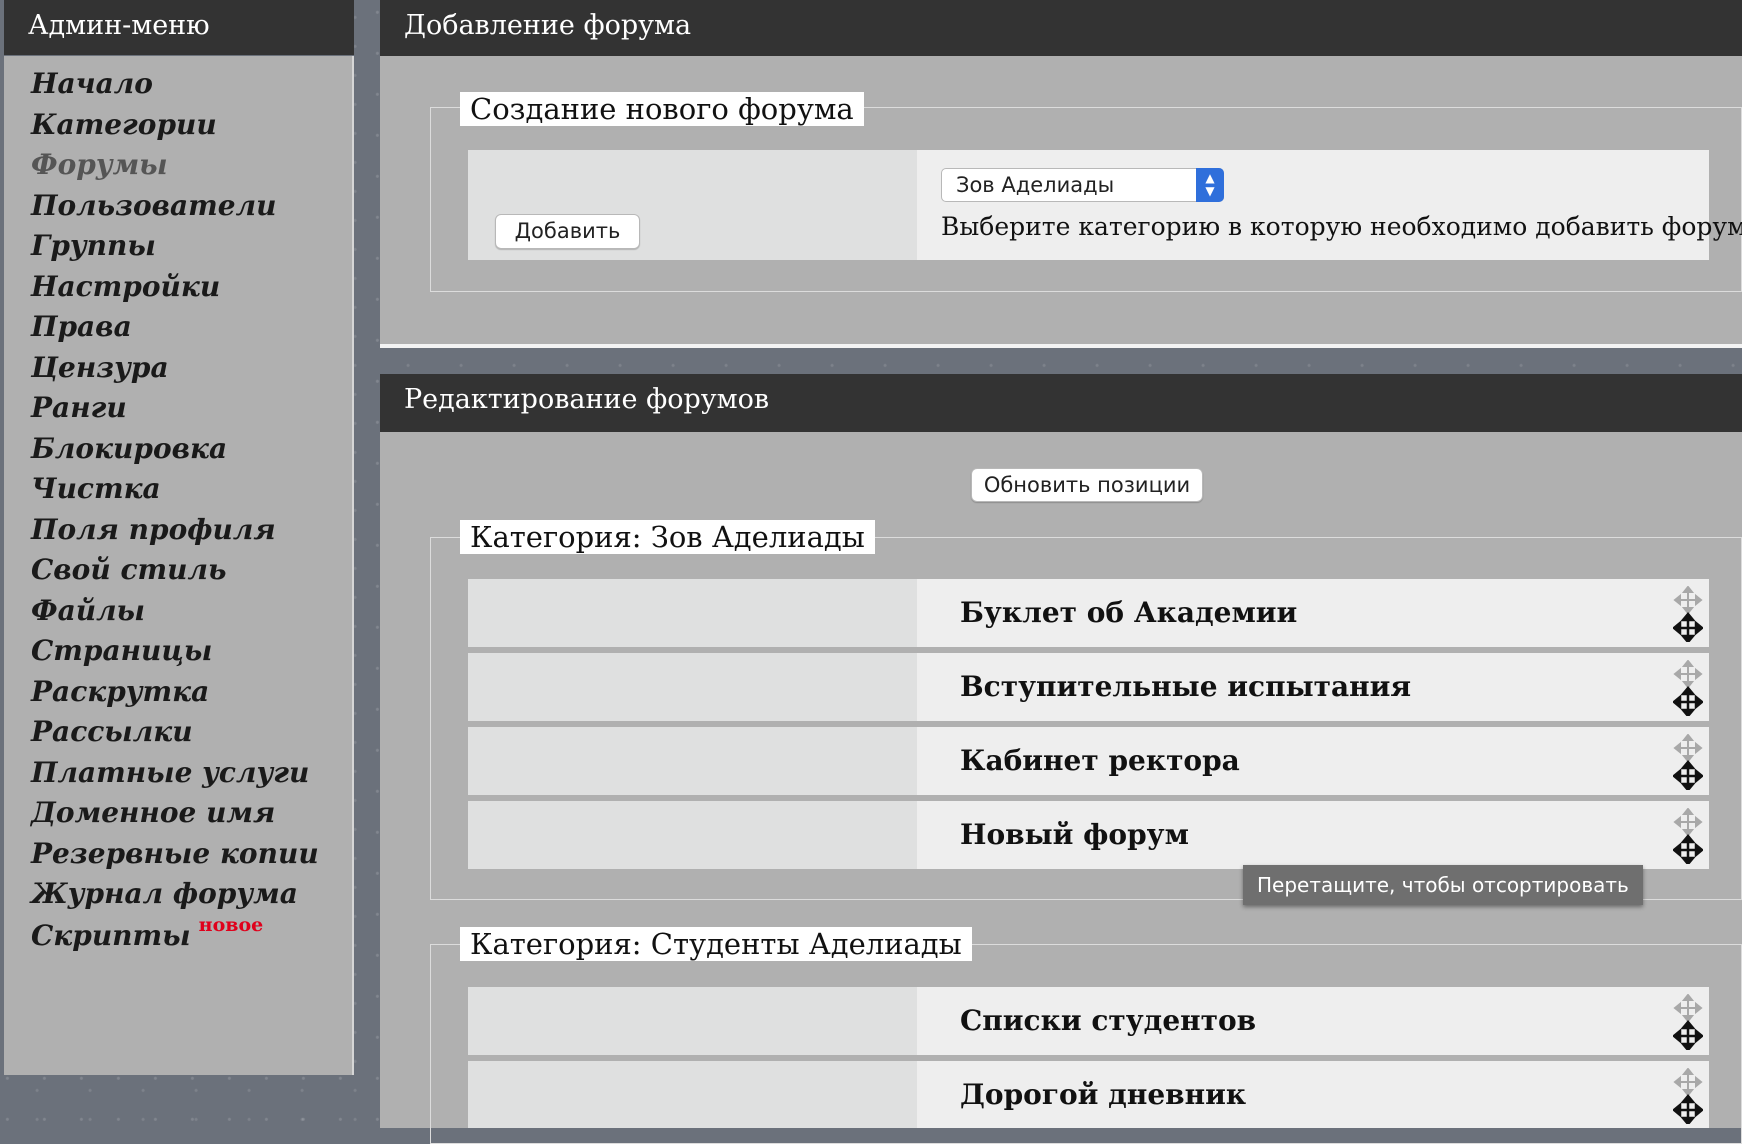  I want to click on edit-forums-title: Редактирование форумов, so click(1061, 403).